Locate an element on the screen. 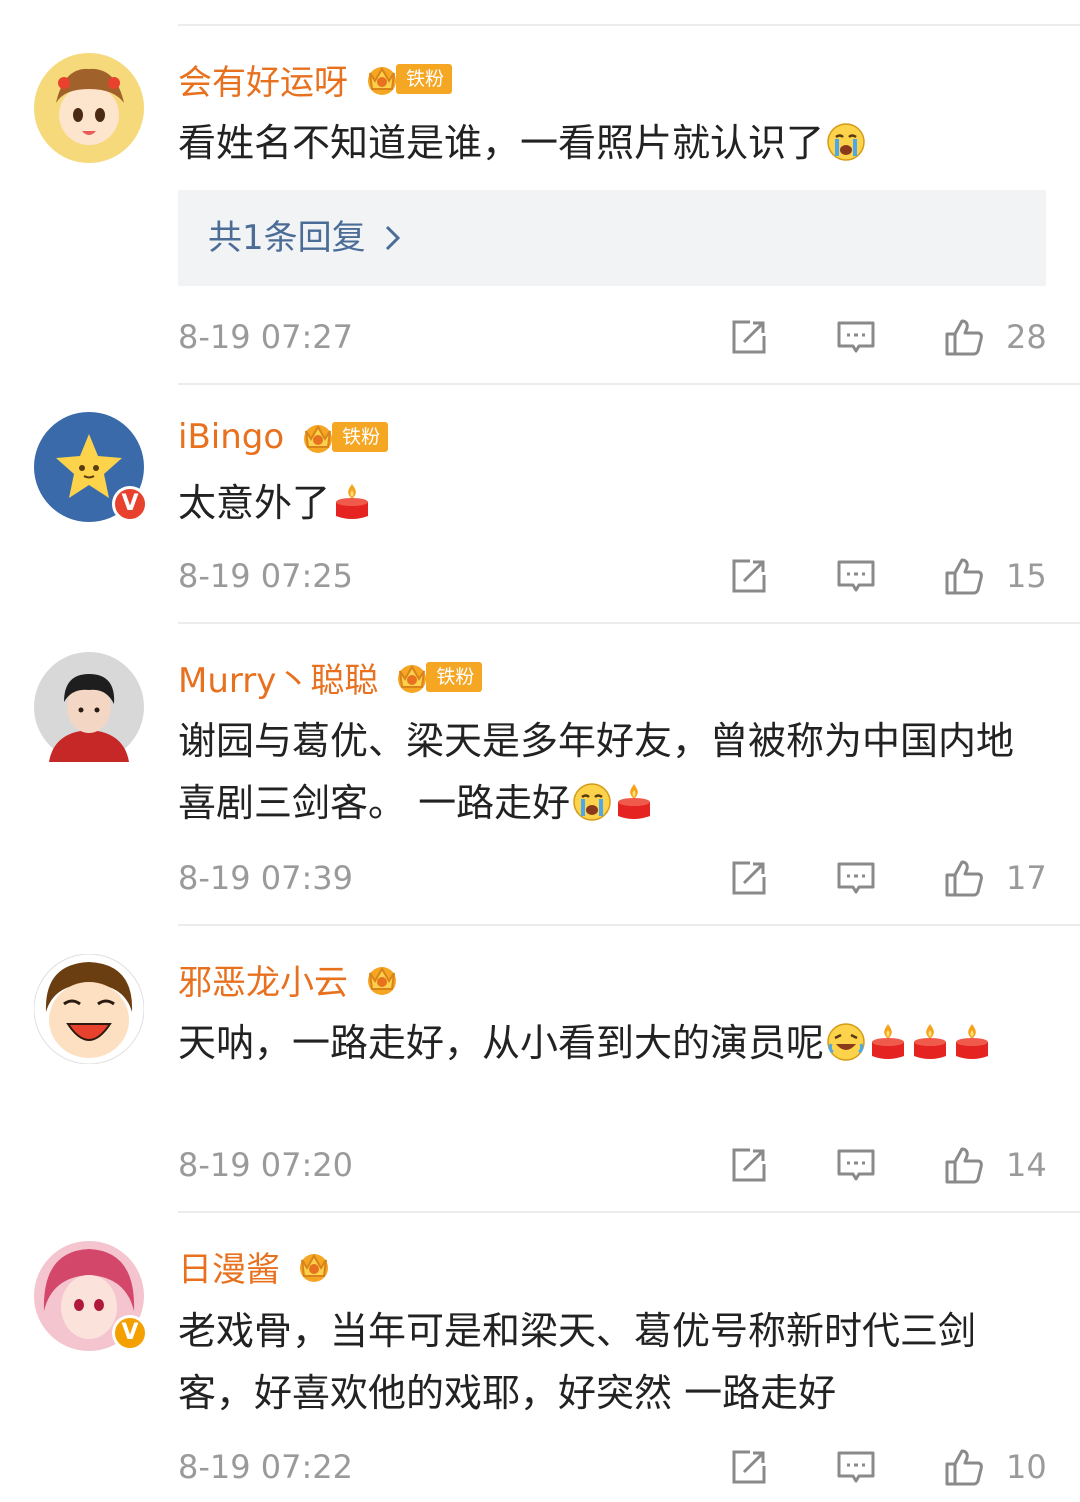 This screenshot has width=1080, height=1502. name-row: iBingo 铁粉 is located at coordinates (283, 437).